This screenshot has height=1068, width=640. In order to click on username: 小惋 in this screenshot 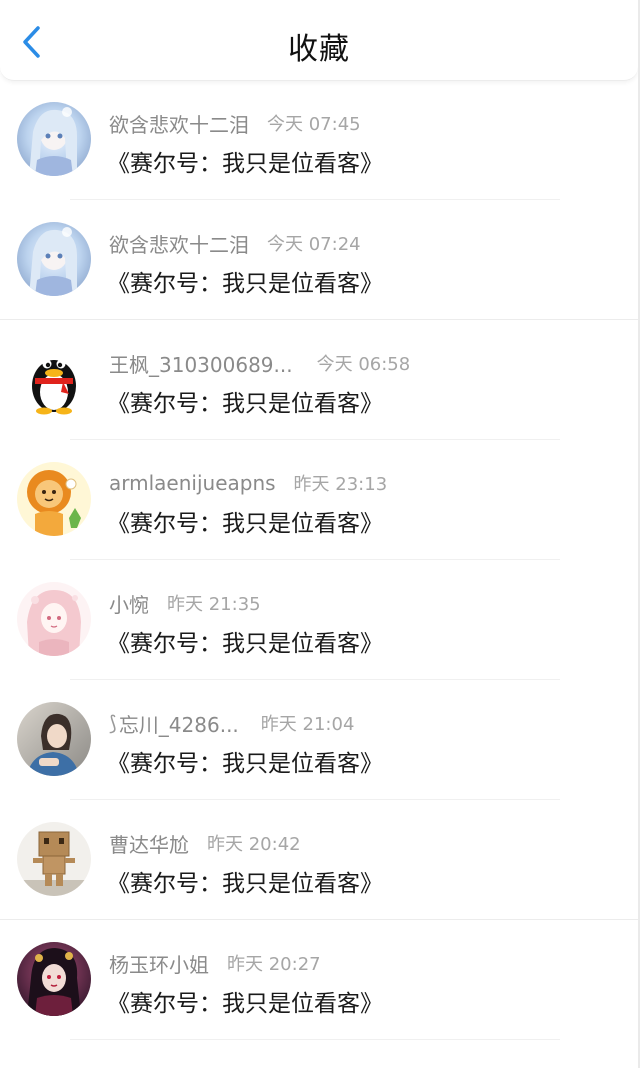, I will do `click(129, 603)`.